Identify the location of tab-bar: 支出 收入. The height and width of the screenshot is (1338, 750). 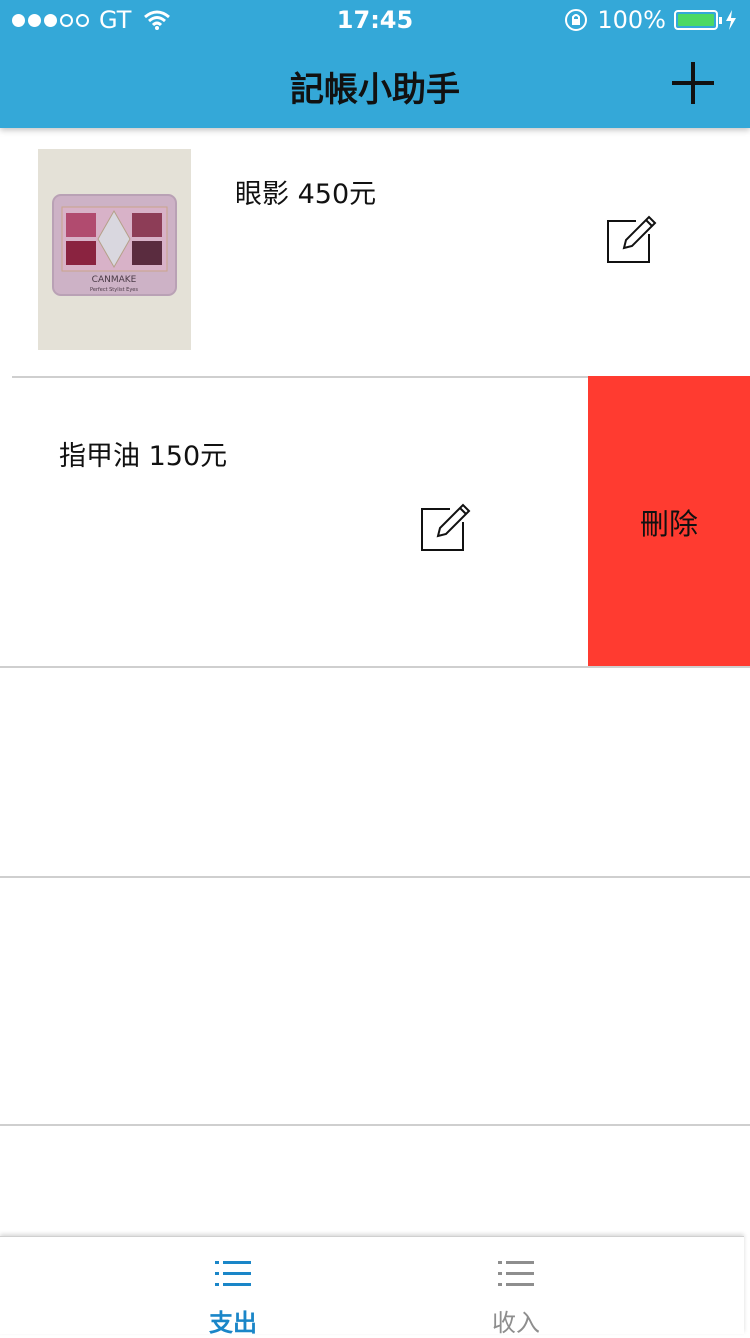
(372, 1286).